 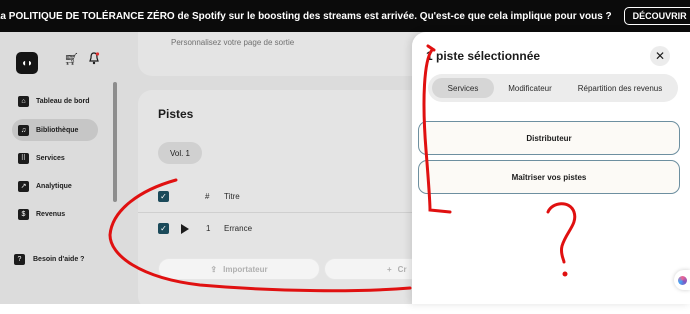 What do you see at coordinates (50, 158) in the screenshot?
I see `sidebar-item-label: Services` at bounding box center [50, 158].